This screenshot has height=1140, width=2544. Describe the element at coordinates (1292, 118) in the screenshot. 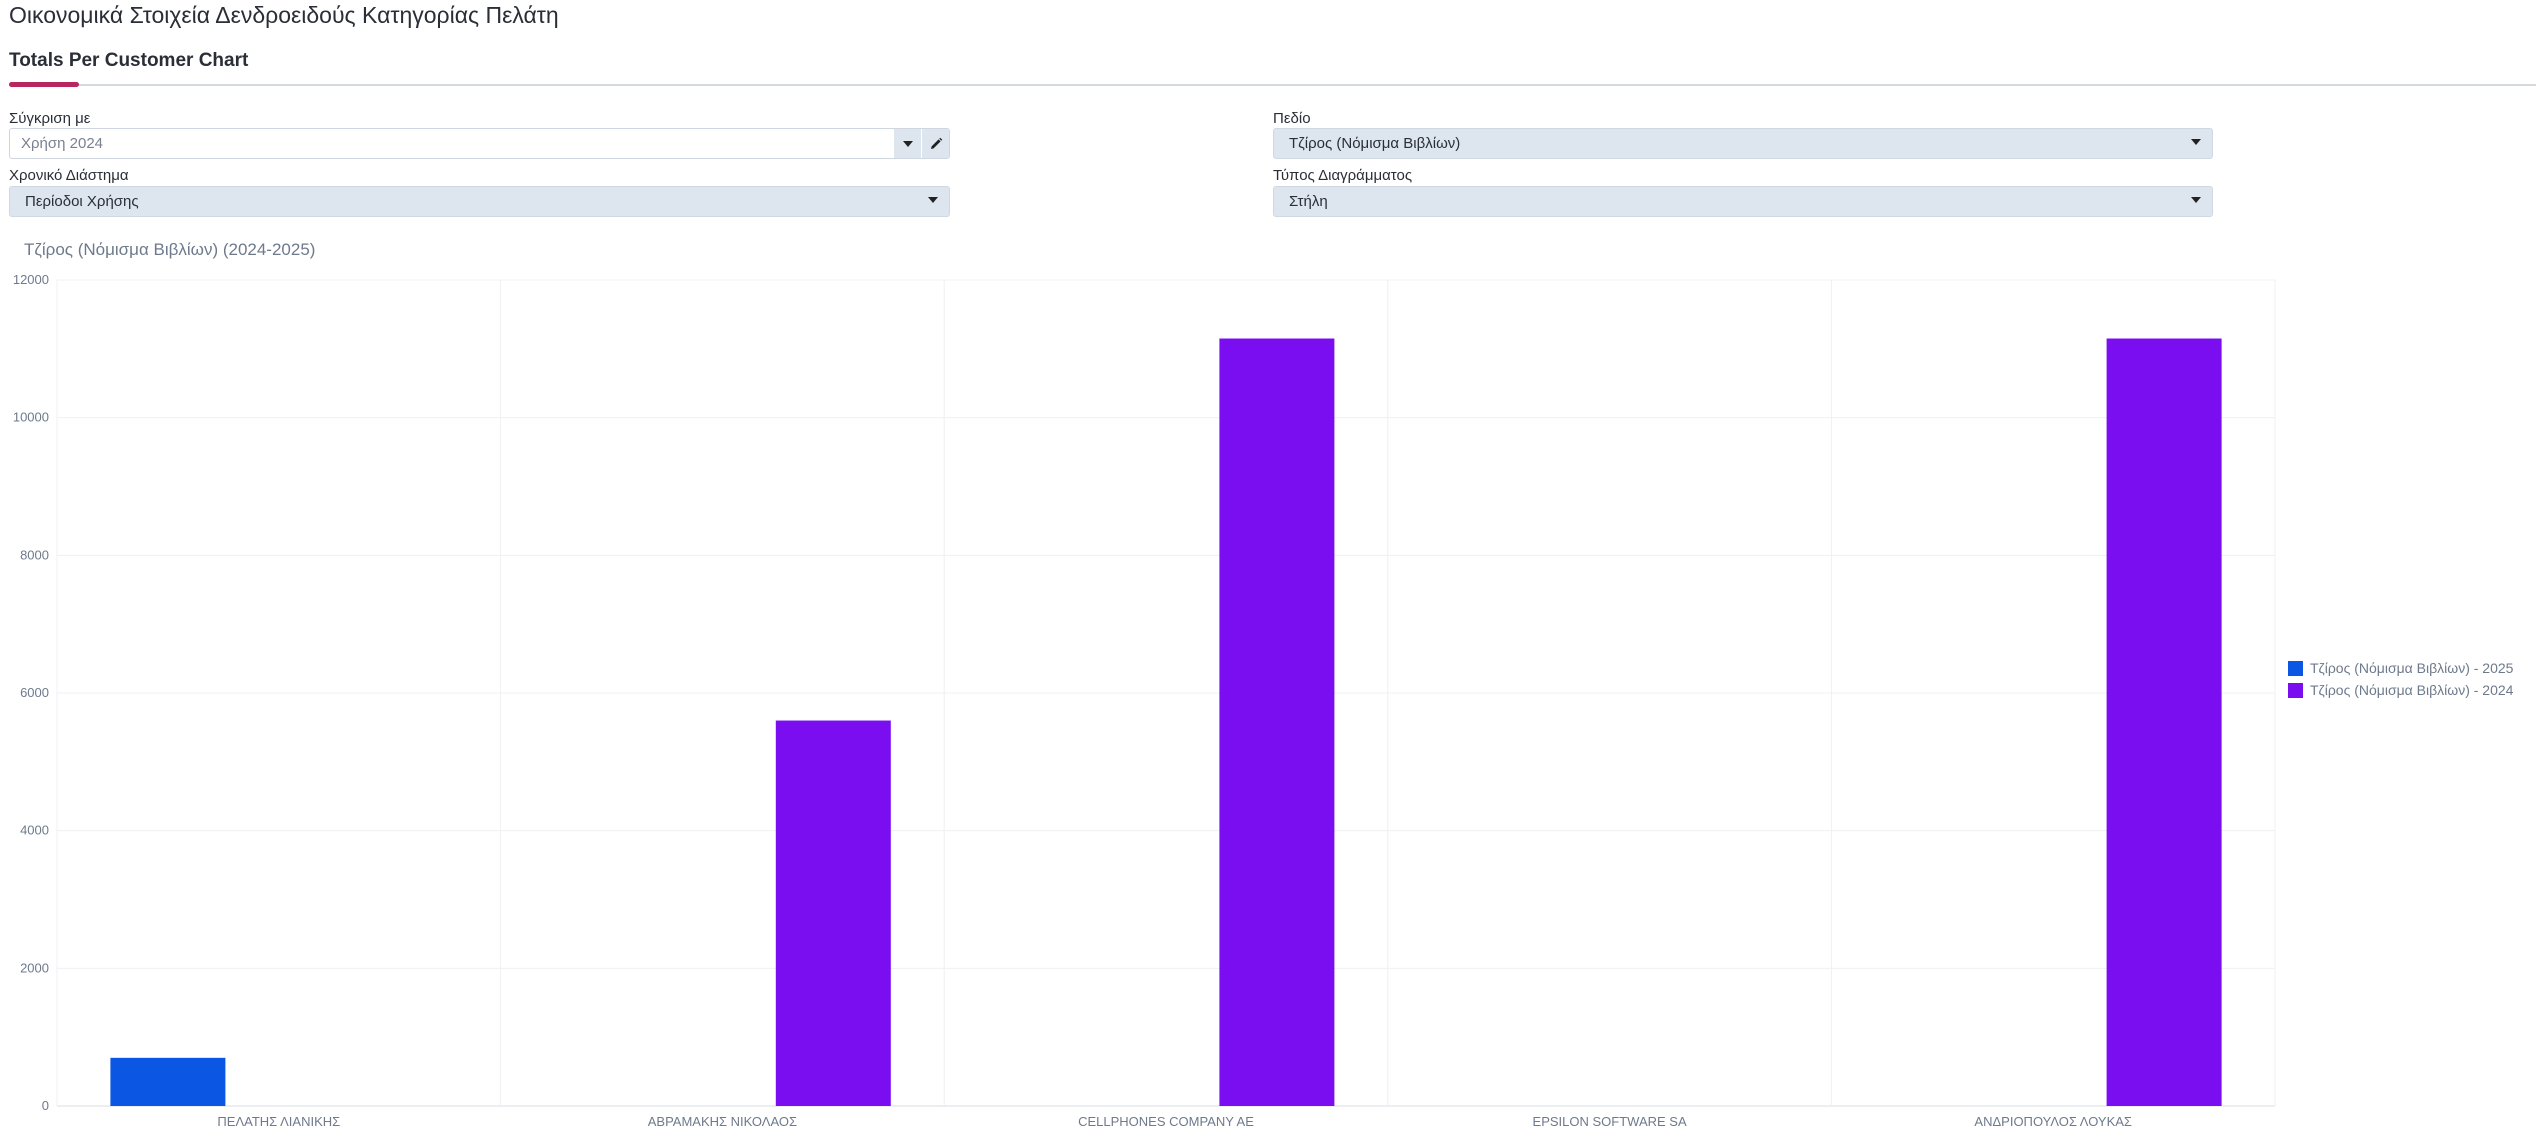

I see `field-label: Πεδίο` at that location.